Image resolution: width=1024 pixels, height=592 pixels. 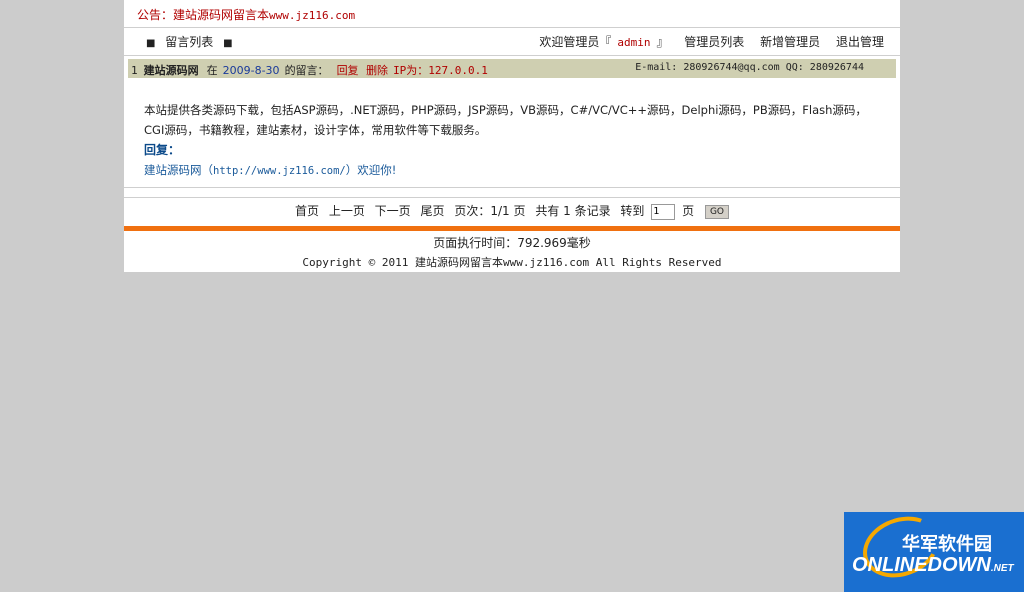 I want to click on page-next-link: 下一页, so click(x=393, y=211).